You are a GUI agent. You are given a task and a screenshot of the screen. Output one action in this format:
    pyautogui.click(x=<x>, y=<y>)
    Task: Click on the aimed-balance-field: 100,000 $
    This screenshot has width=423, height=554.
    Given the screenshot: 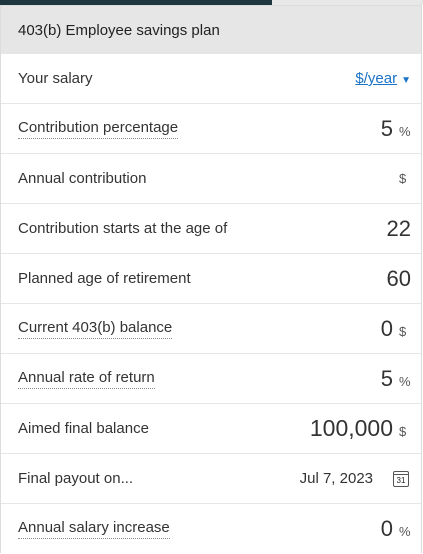 What is the action you would take?
    pyautogui.click(x=360, y=428)
    